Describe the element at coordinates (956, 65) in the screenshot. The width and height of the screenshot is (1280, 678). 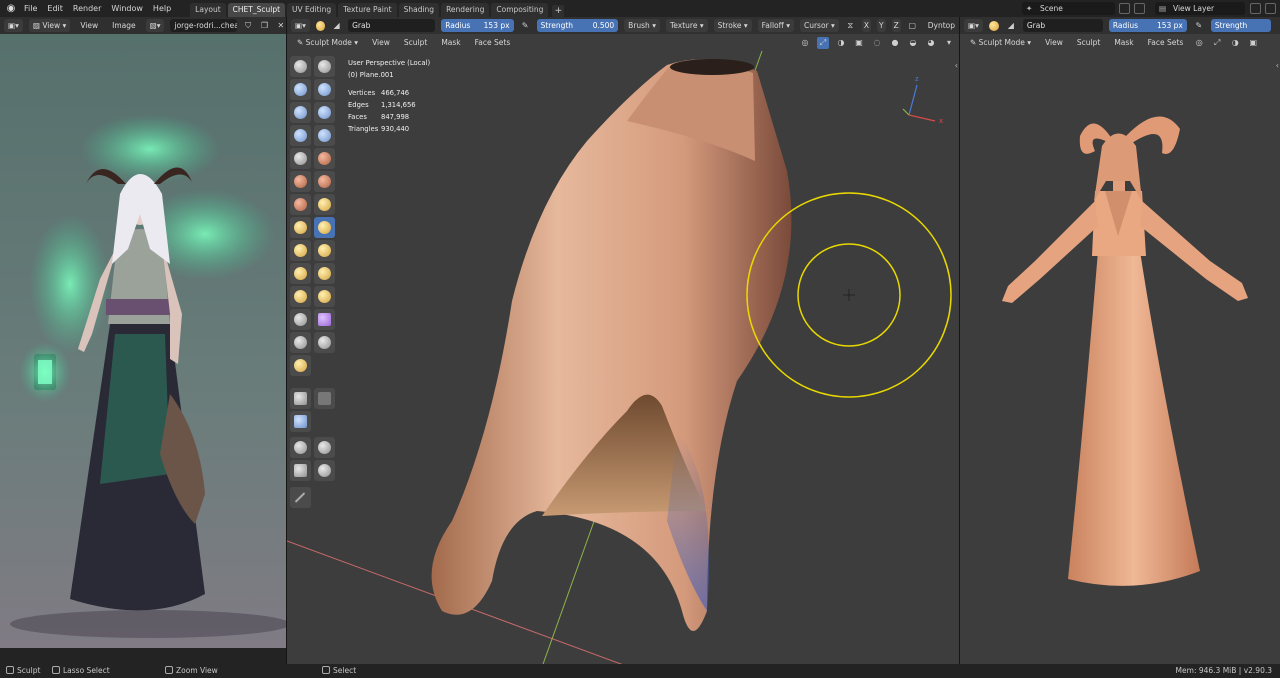
I see `sidebar-toggle-icon: ‹` at that location.